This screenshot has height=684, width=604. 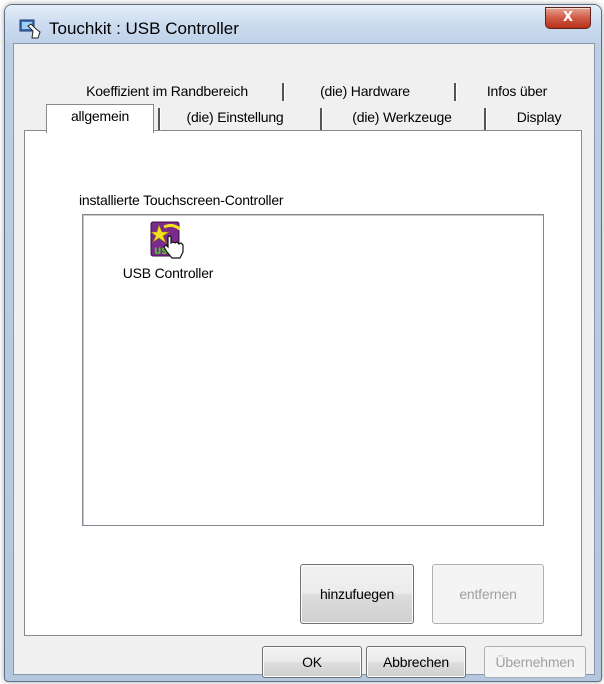 What do you see at coordinates (235, 117) in the screenshot?
I see `tab-einstellung: (die) Einstellung` at bounding box center [235, 117].